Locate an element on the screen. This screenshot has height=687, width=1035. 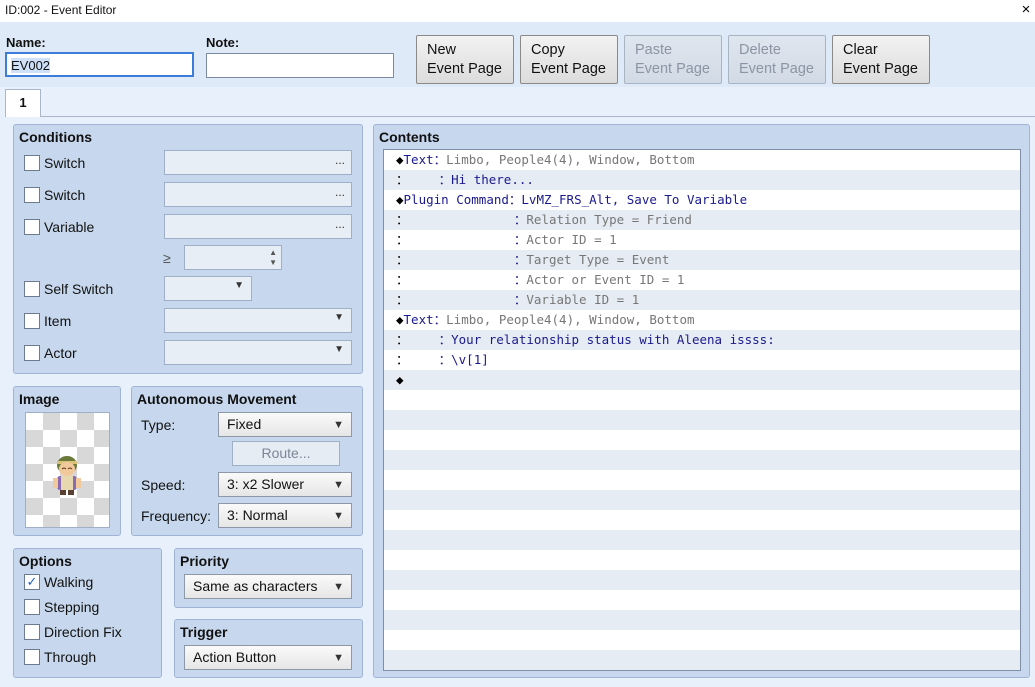
priority-select: Same as characters ▼ is located at coordinates (268, 586).